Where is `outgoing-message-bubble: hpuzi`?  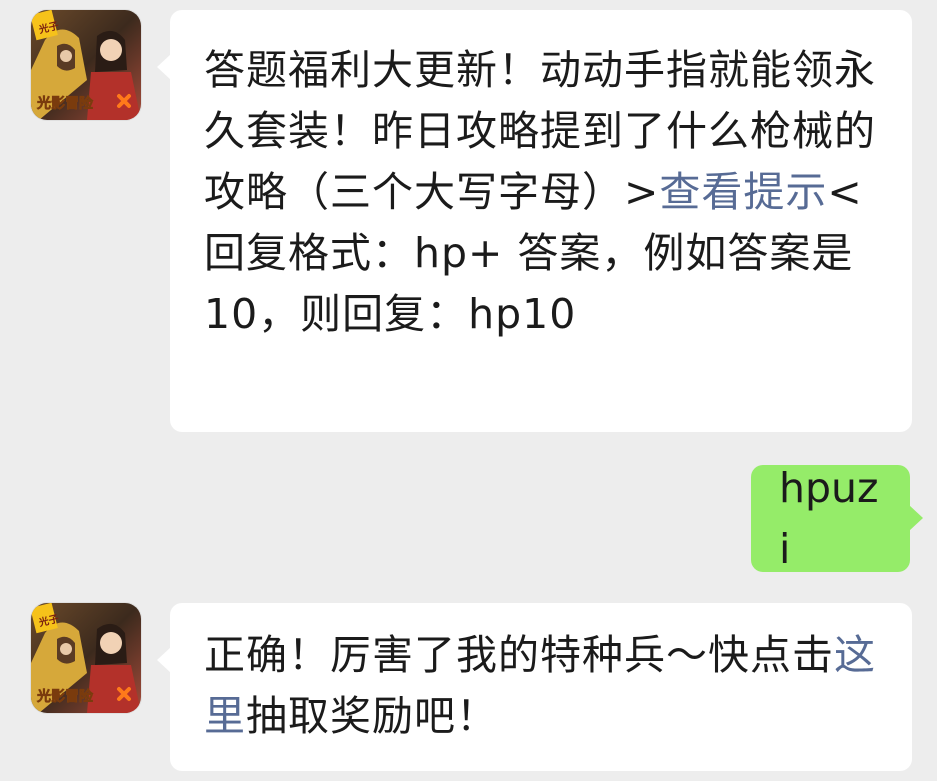 outgoing-message-bubble: hpuzi is located at coordinates (837, 518).